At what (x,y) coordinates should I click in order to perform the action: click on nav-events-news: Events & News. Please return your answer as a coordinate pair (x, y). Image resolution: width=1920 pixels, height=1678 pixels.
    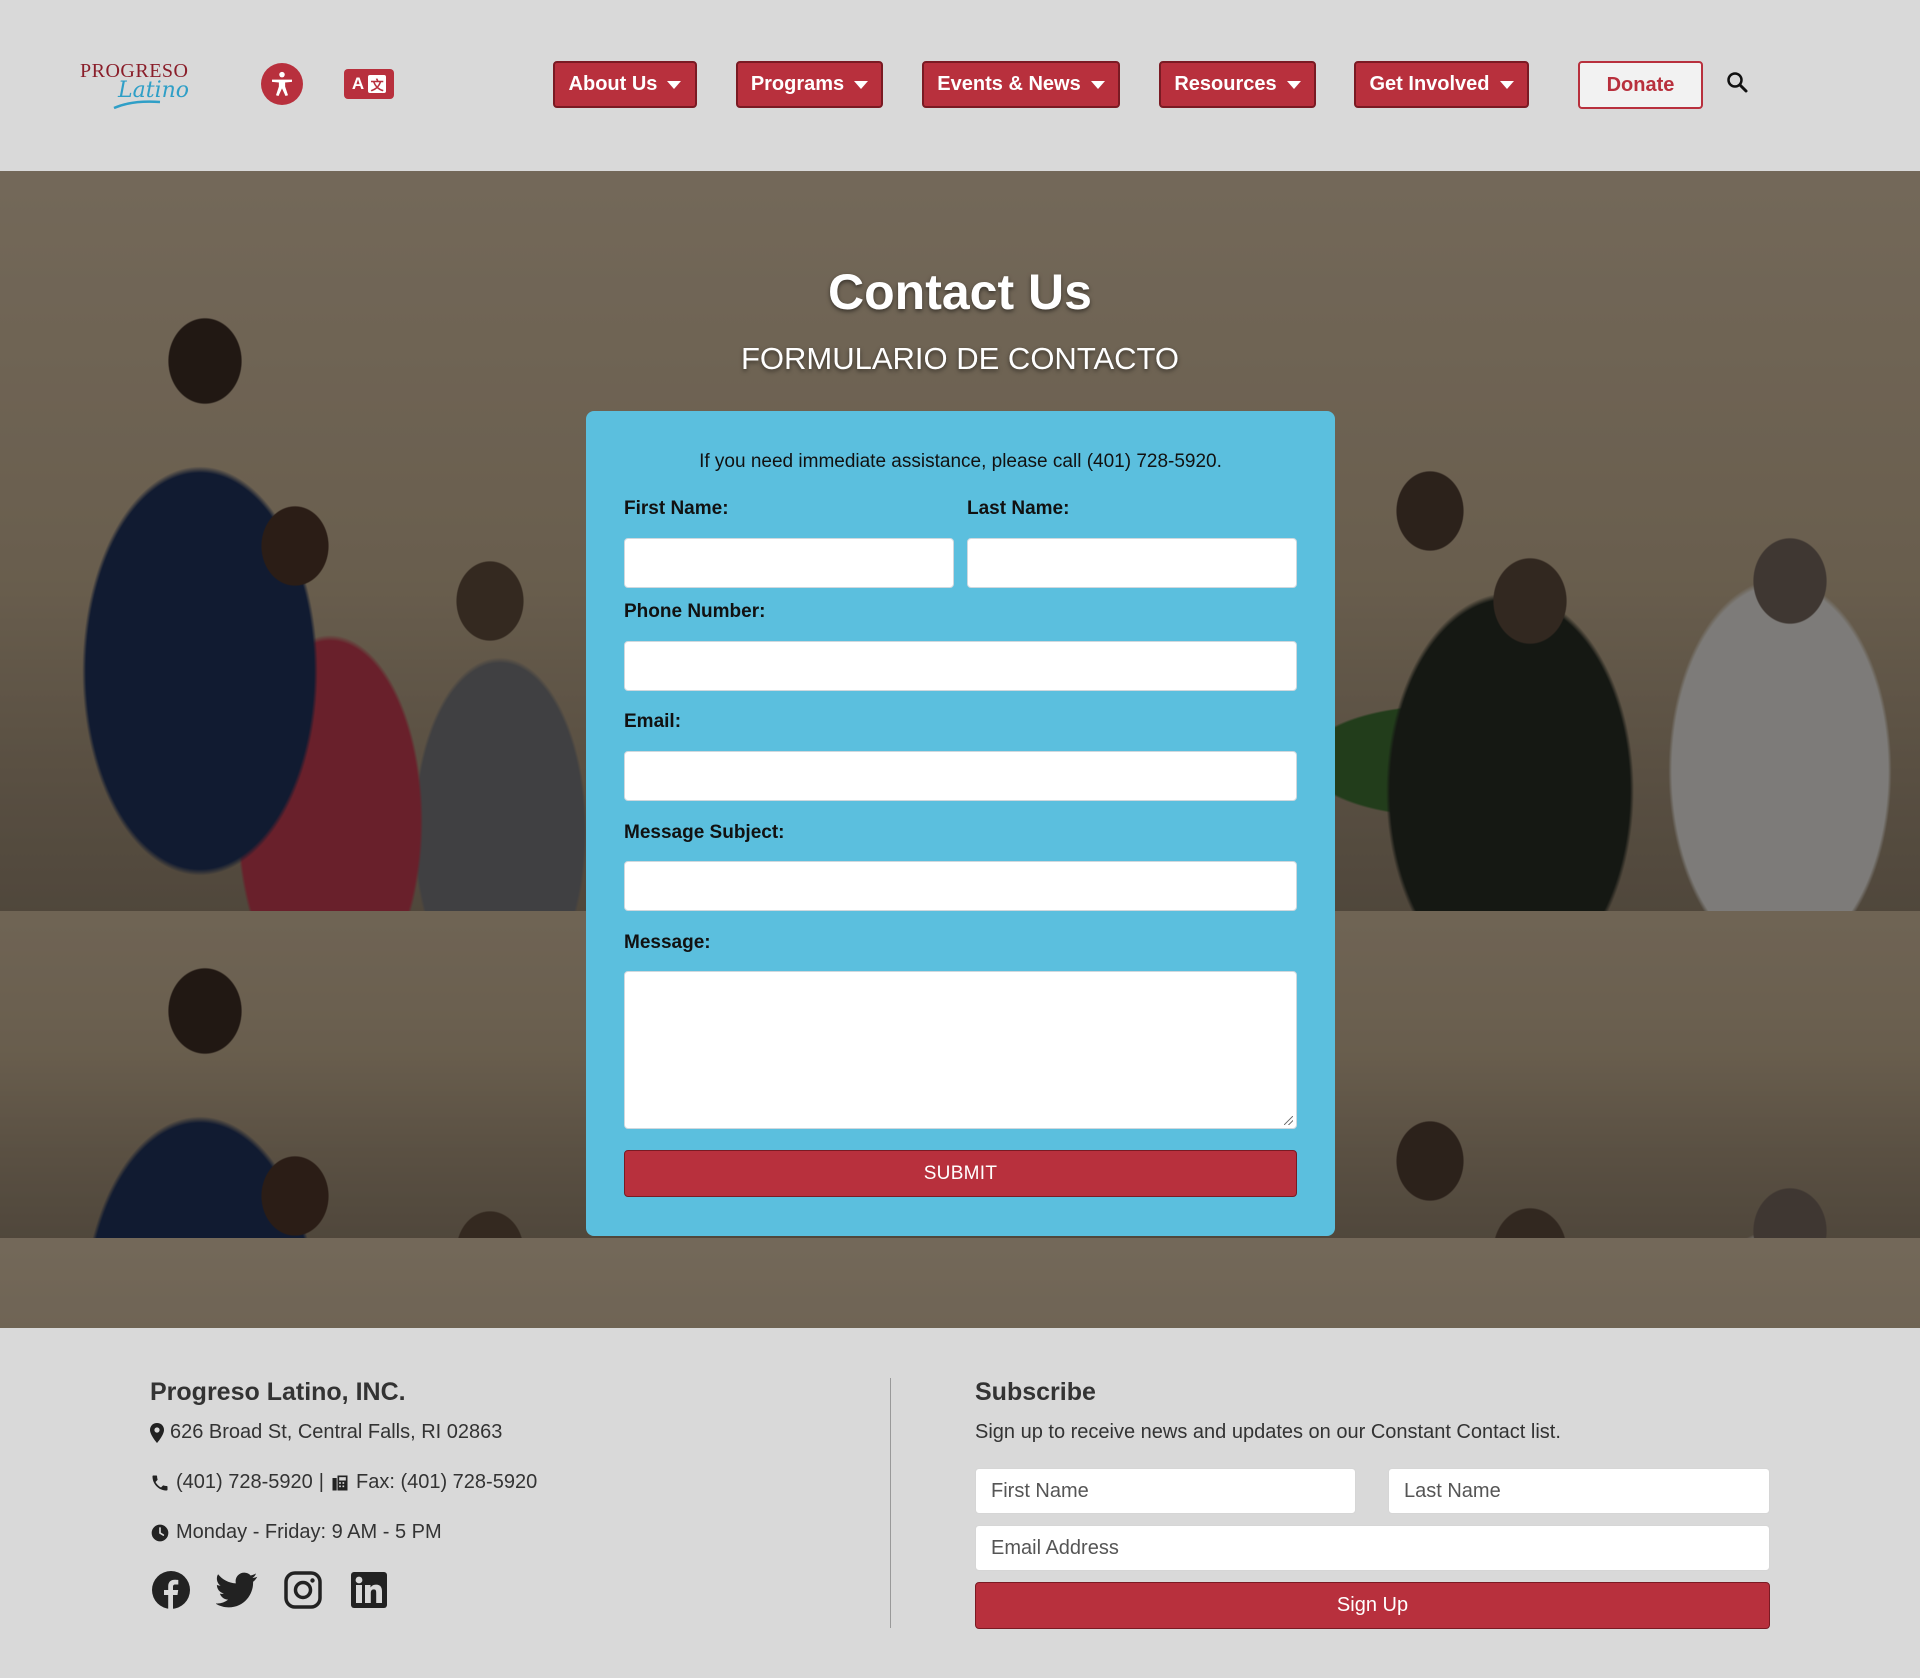
    Looking at the image, I should click on (1021, 84).